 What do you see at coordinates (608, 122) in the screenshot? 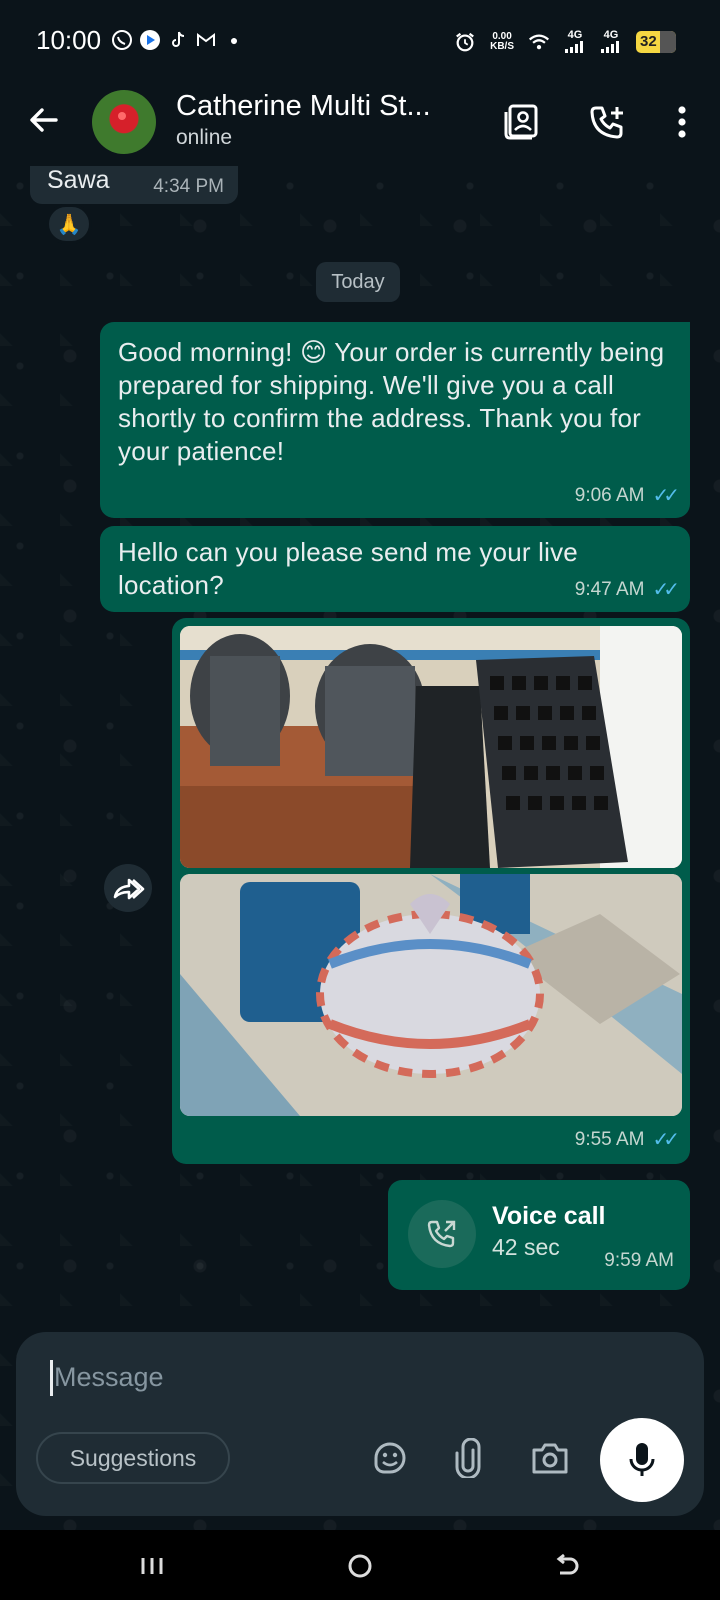
I see `add-call-icon` at bounding box center [608, 122].